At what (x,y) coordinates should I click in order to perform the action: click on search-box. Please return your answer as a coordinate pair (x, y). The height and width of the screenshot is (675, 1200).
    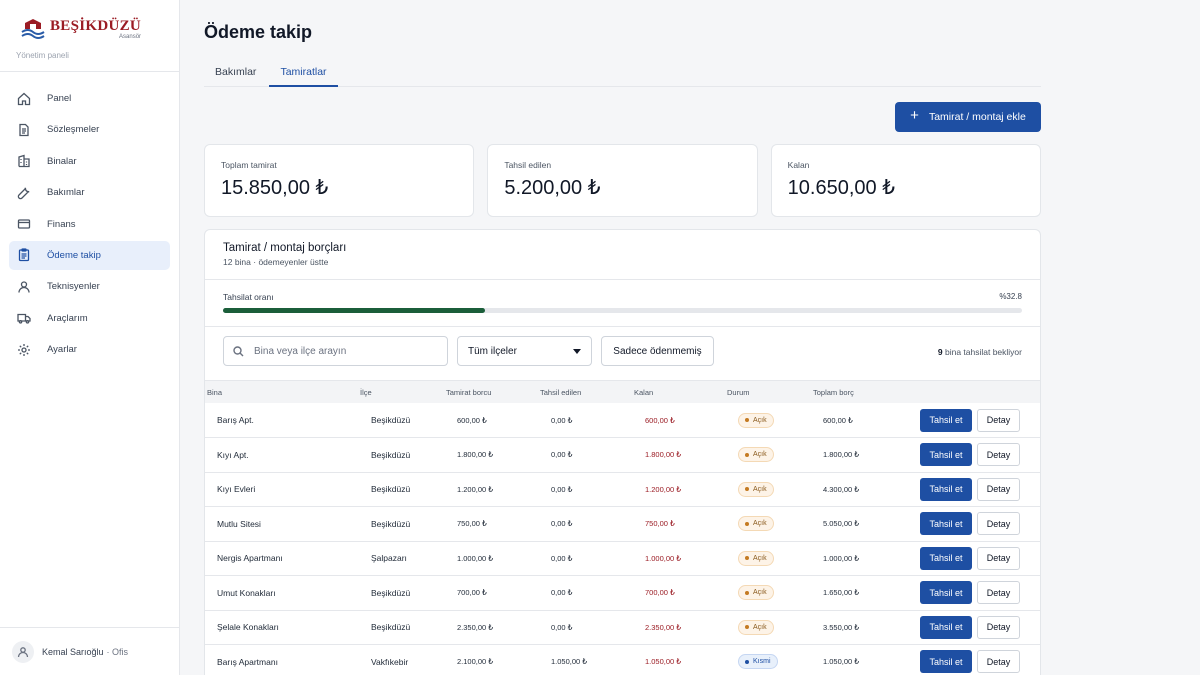
    Looking at the image, I should click on (335, 351).